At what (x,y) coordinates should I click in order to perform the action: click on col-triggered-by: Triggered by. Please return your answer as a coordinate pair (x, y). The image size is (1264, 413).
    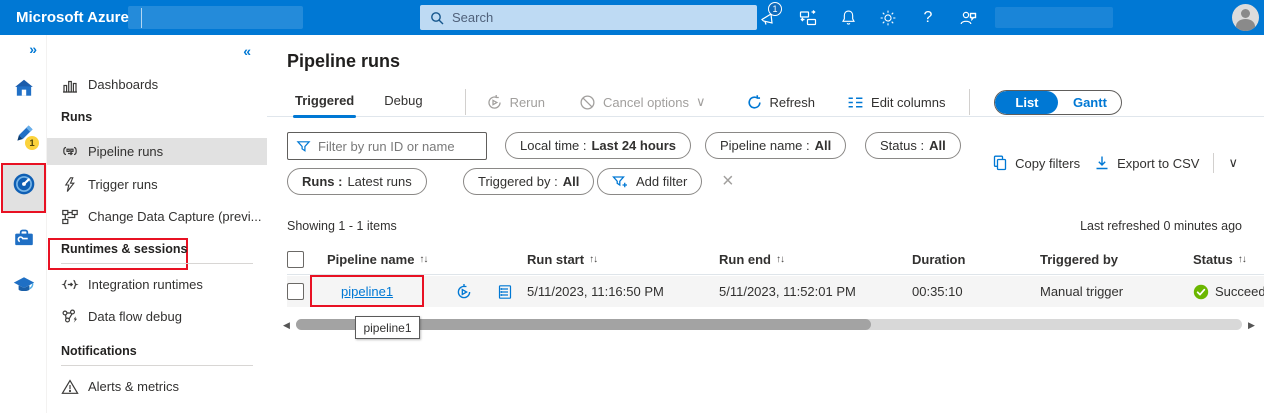
    Looking at the image, I should click on (1079, 259).